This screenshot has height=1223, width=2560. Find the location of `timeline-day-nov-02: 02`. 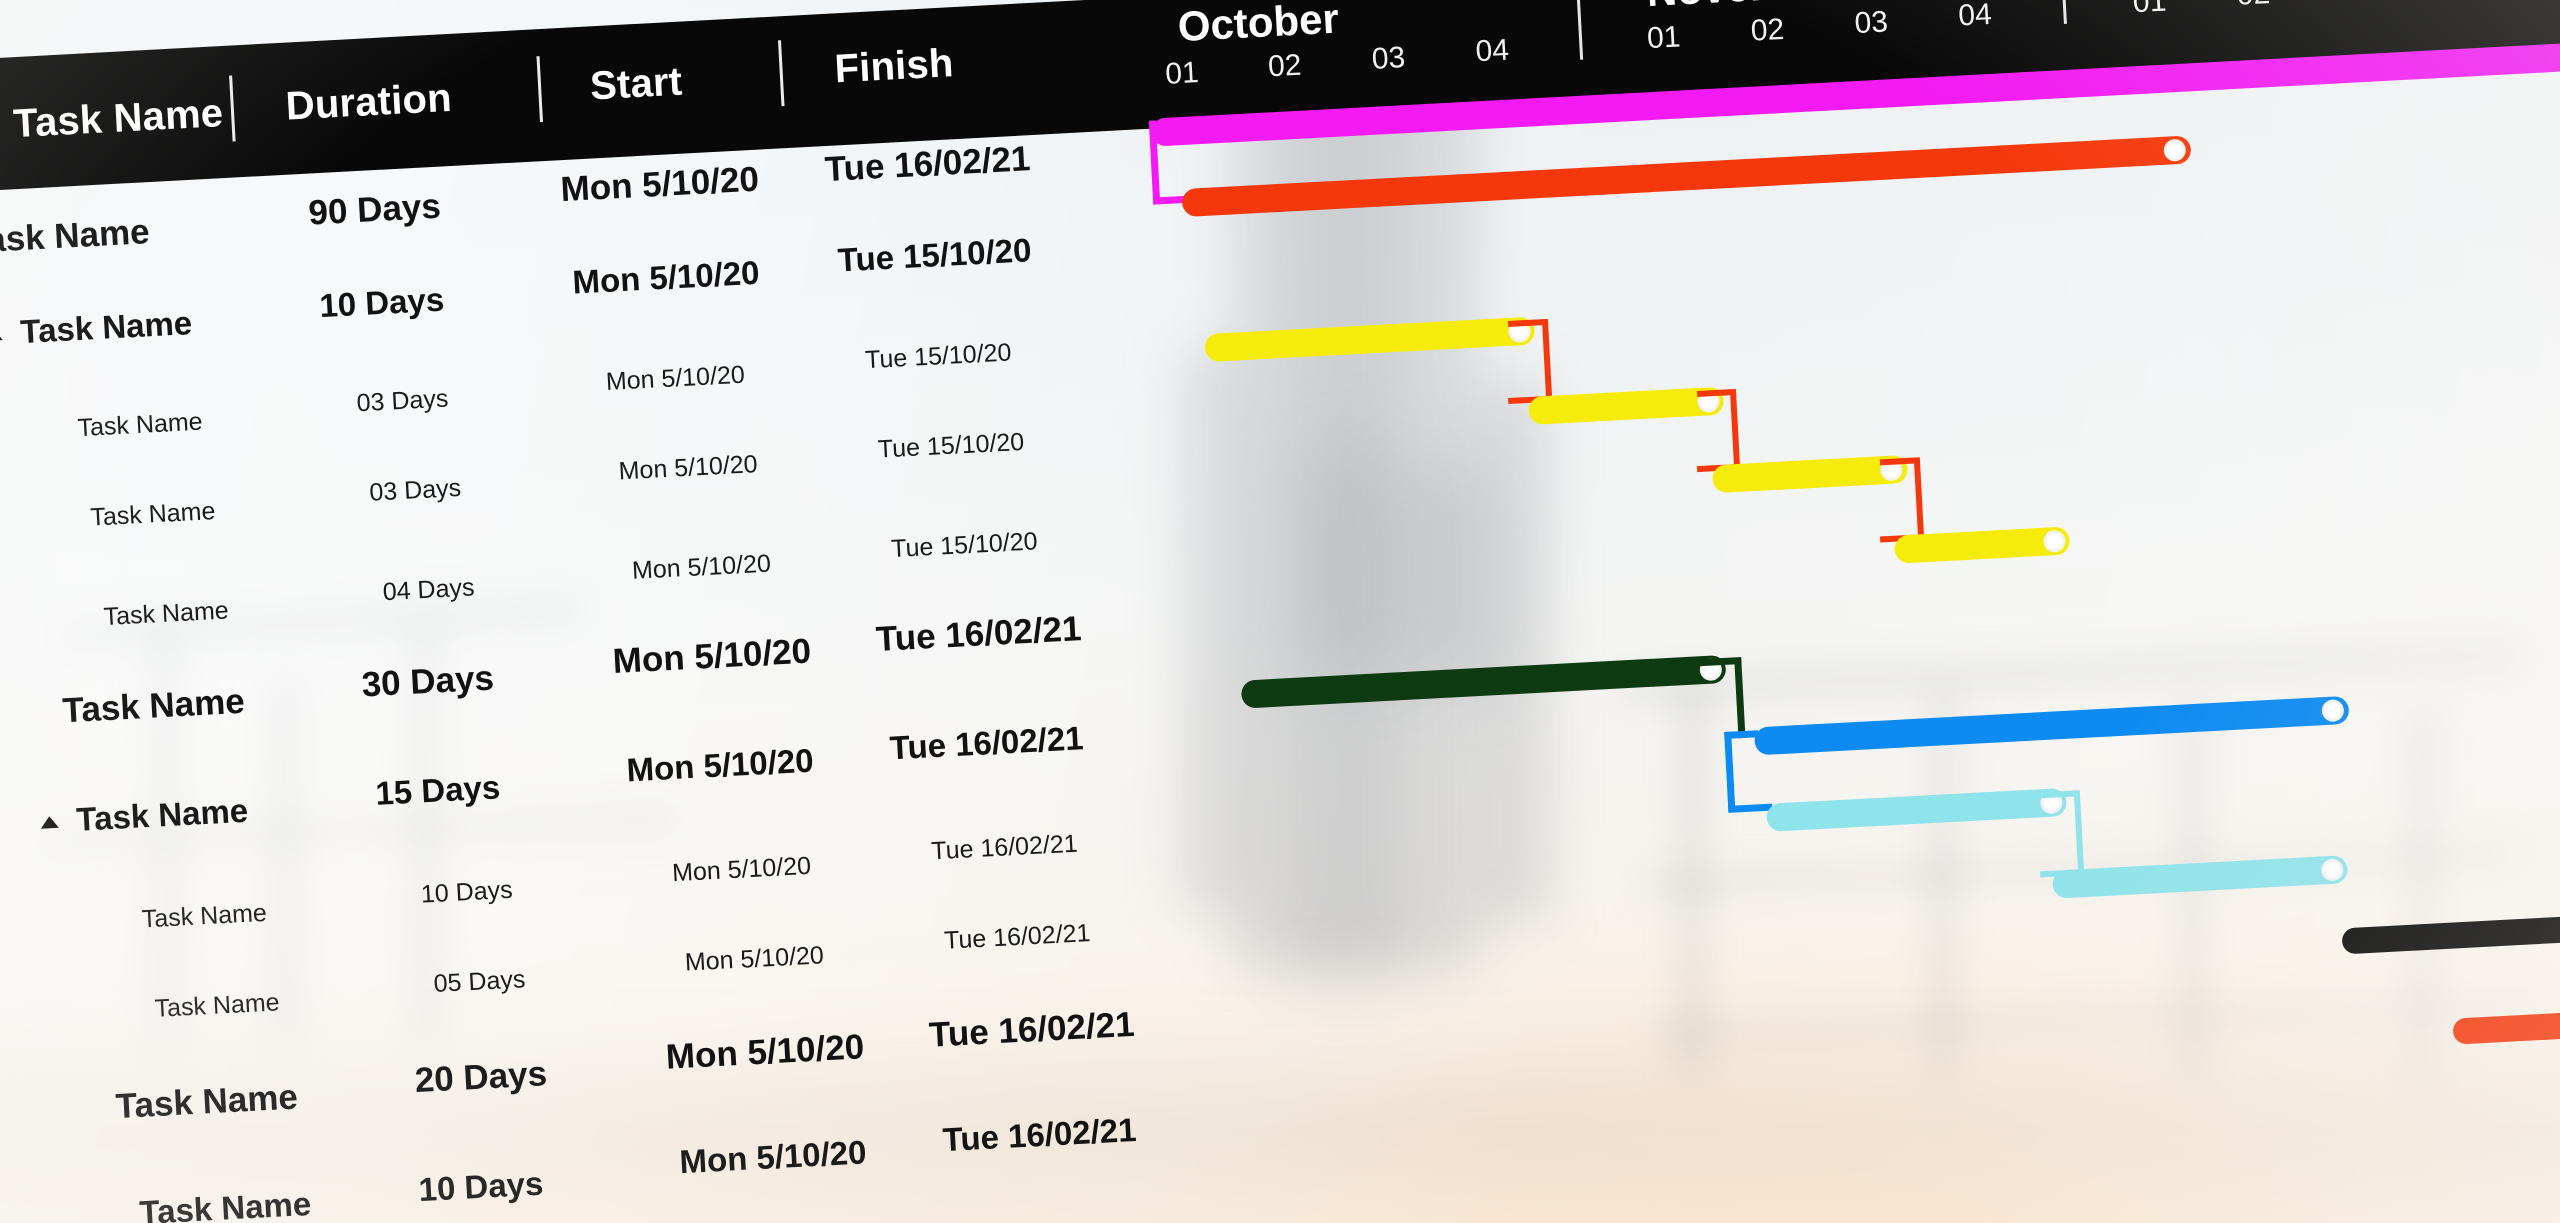

timeline-day-nov-02: 02 is located at coordinates (1768, 30).